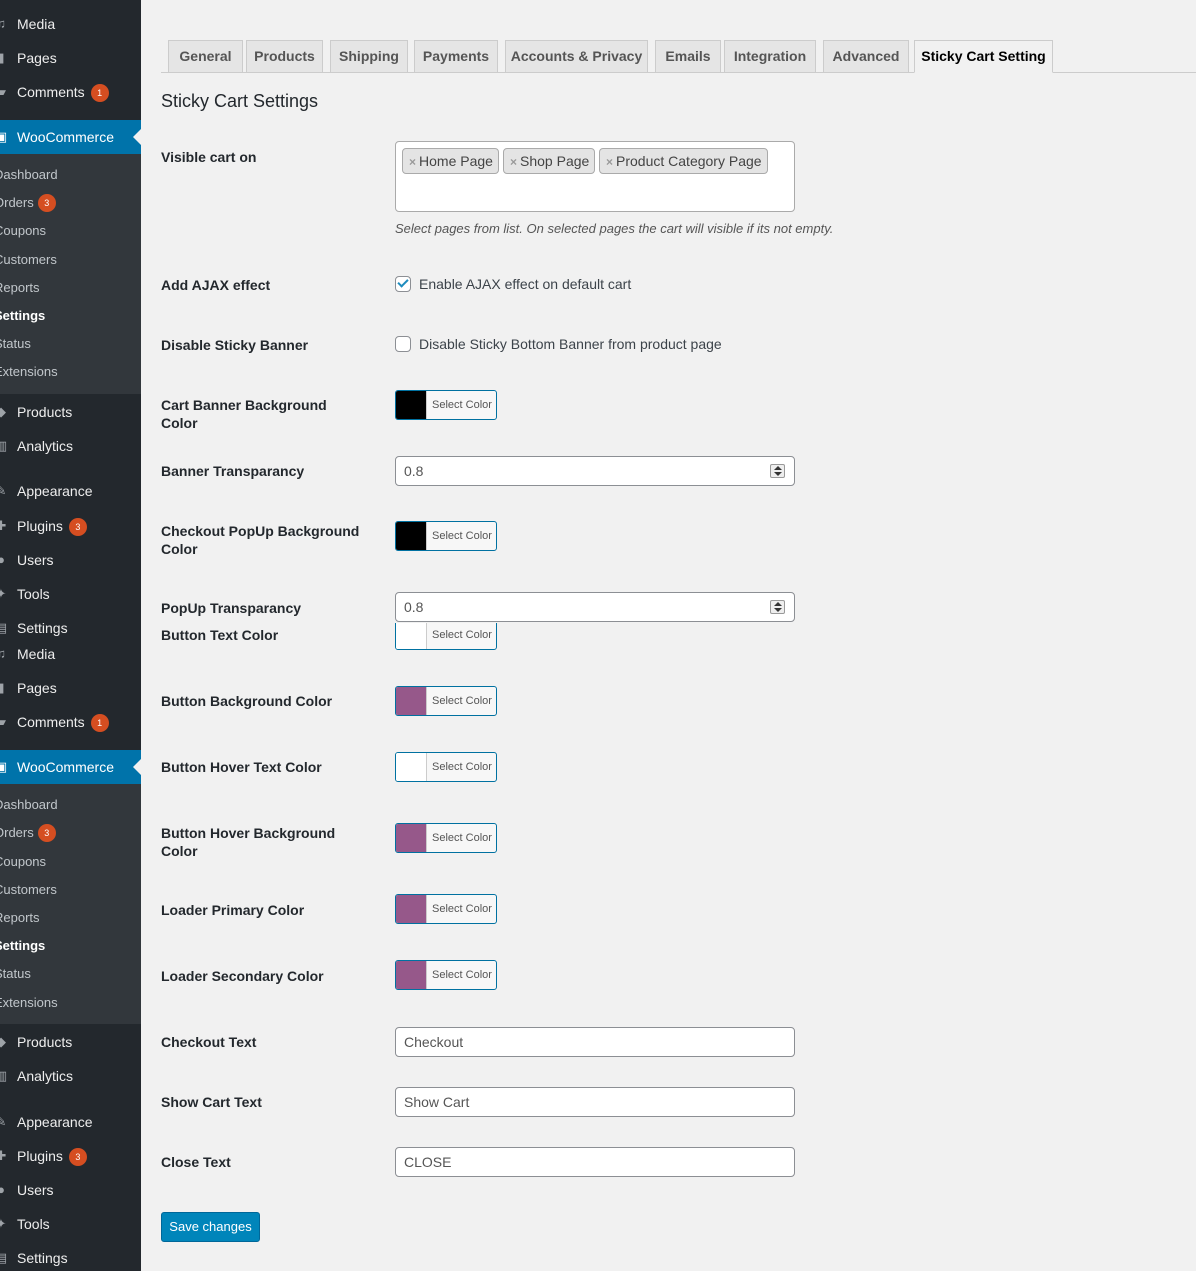 This screenshot has width=1196, height=1271. What do you see at coordinates (688, 56) in the screenshot?
I see `tab-emails: Emails` at bounding box center [688, 56].